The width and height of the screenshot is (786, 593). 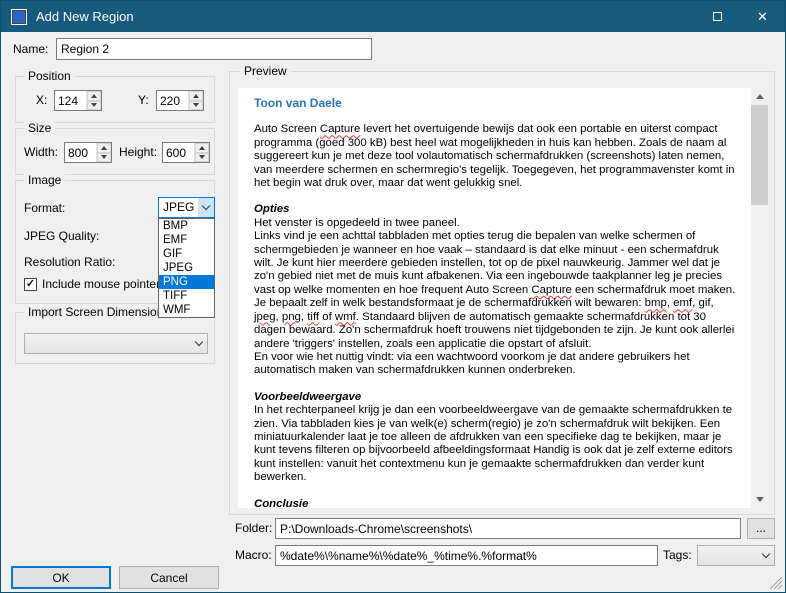 I want to click on maximize-button, so click(x=717, y=16).